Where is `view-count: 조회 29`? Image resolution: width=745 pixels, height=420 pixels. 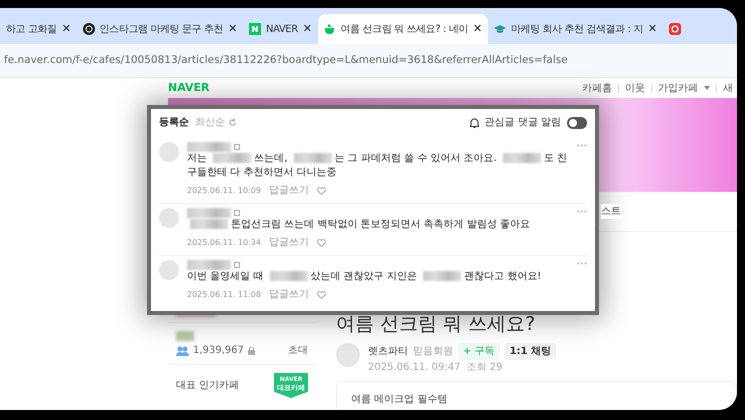 view-count: 조회 29 is located at coordinates (484, 367).